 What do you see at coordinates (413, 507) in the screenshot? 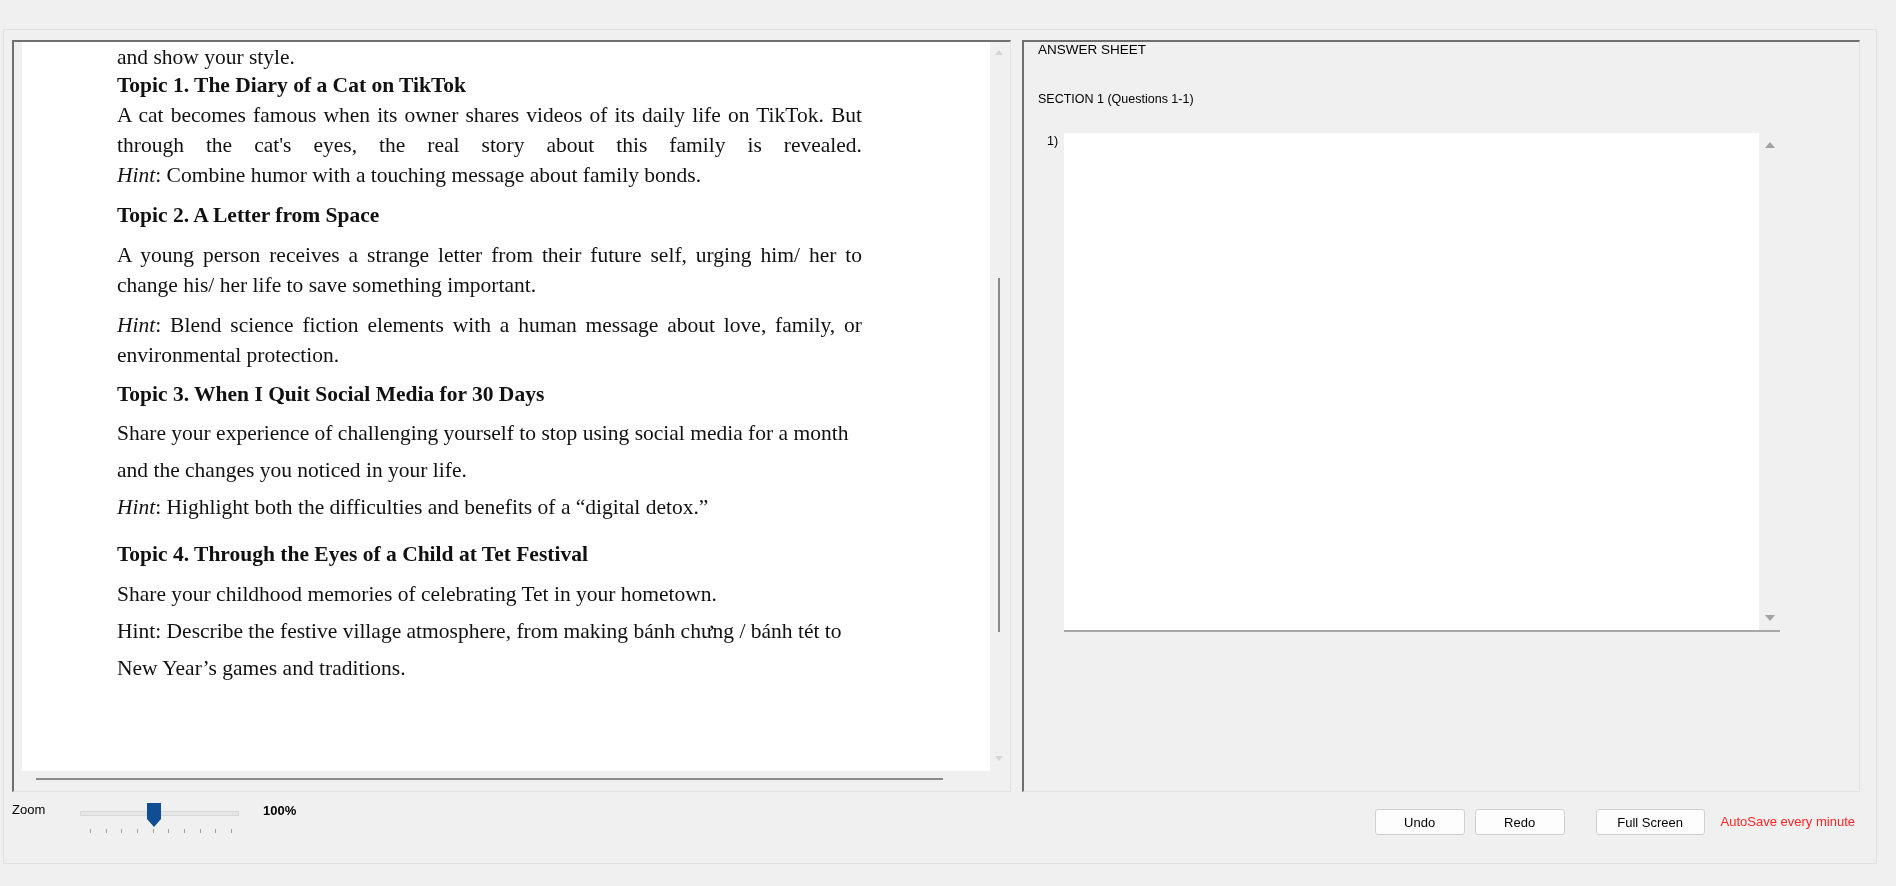
I see `topic-paragraph: Hint: Highlight both the difficulties and benefits of a “digital detox.”` at bounding box center [413, 507].